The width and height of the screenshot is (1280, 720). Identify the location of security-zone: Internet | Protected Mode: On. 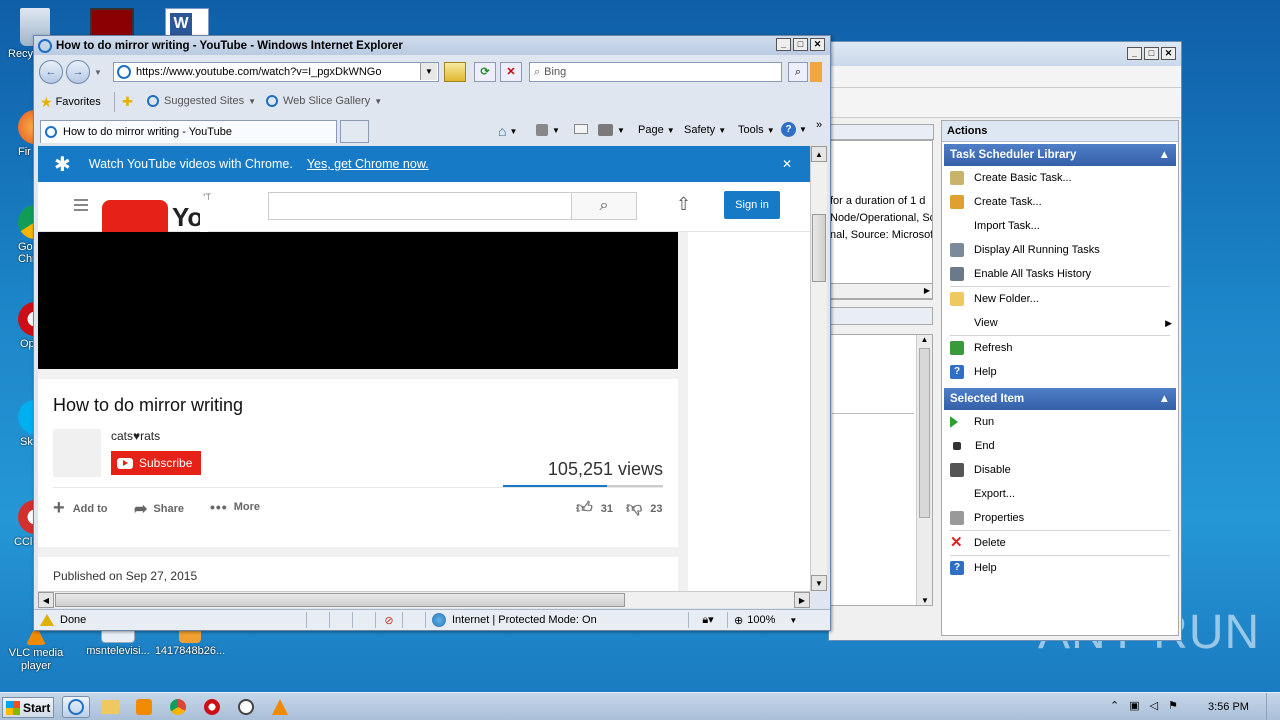
(570, 620).